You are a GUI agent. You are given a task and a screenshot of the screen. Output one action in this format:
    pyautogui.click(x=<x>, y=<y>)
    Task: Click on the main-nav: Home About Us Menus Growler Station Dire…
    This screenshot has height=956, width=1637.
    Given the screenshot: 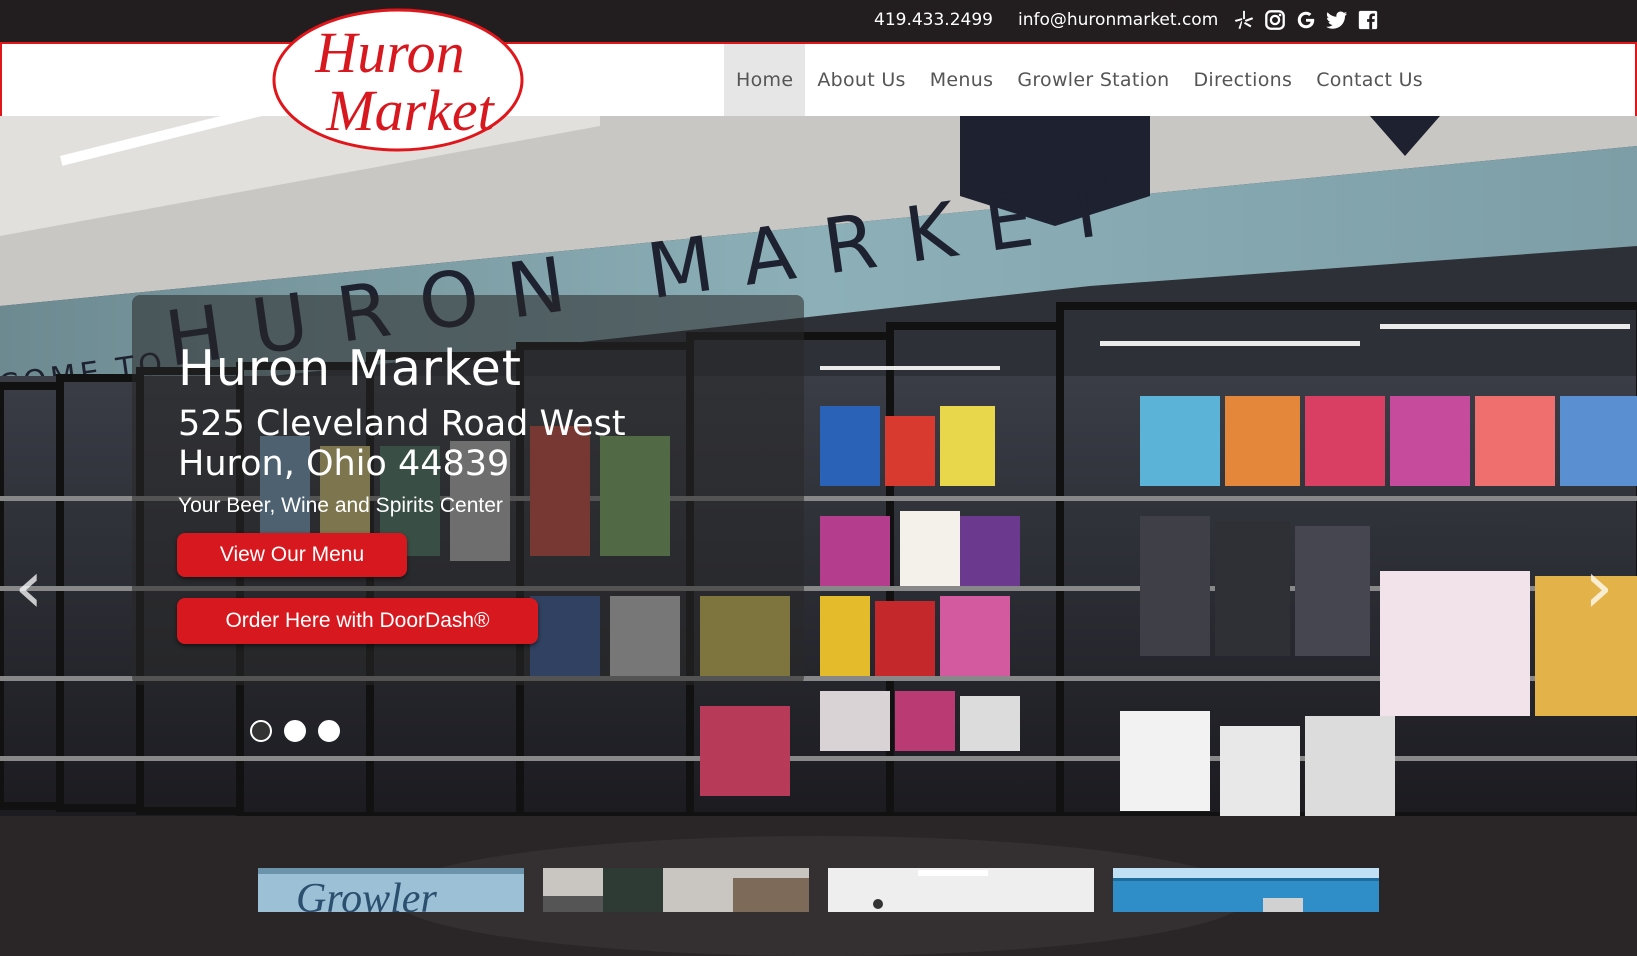 What is the action you would take?
    pyautogui.click(x=1079, y=80)
    